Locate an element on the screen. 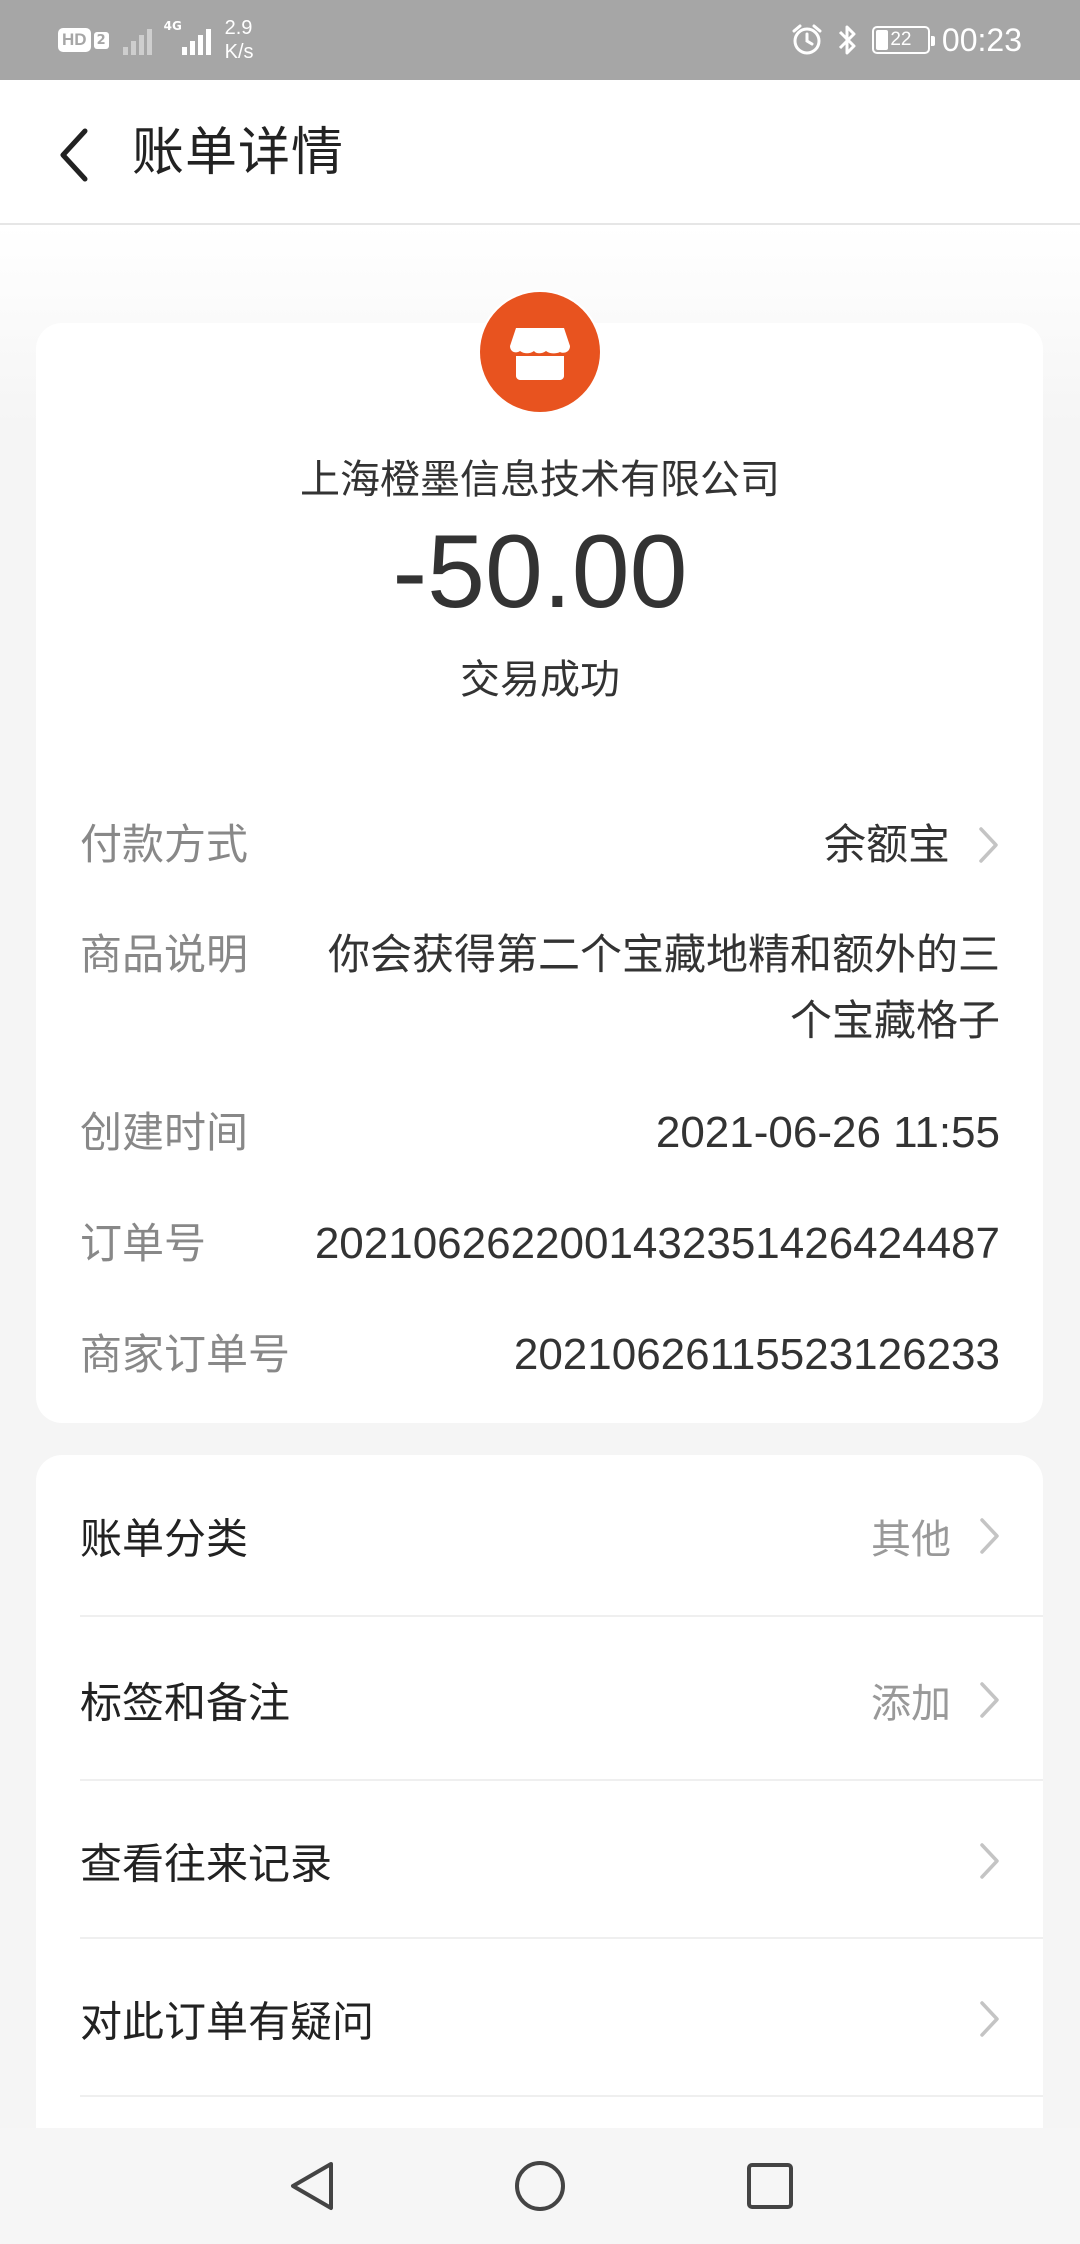 The width and height of the screenshot is (1080, 2244). transaction-amount: -50.00 is located at coordinates (540, 572).